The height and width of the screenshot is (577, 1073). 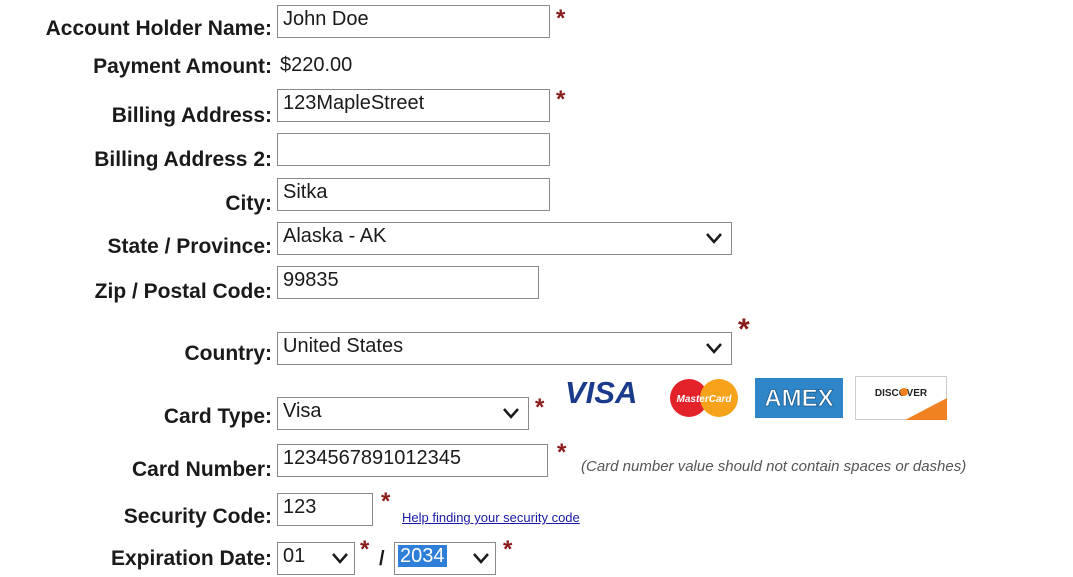 What do you see at coordinates (191, 115) in the screenshot?
I see `billing-address-label: Billing Address:` at bounding box center [191, 115].